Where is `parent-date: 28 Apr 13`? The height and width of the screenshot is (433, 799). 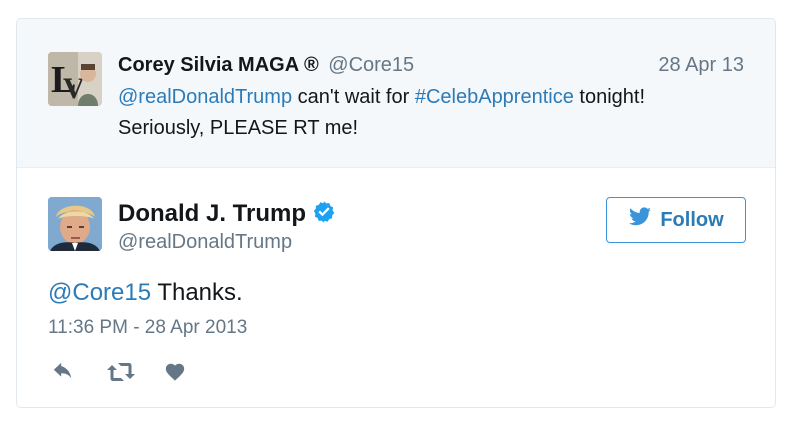 parent-date: 28 Apr 13 is located at coordinates (701, 65).